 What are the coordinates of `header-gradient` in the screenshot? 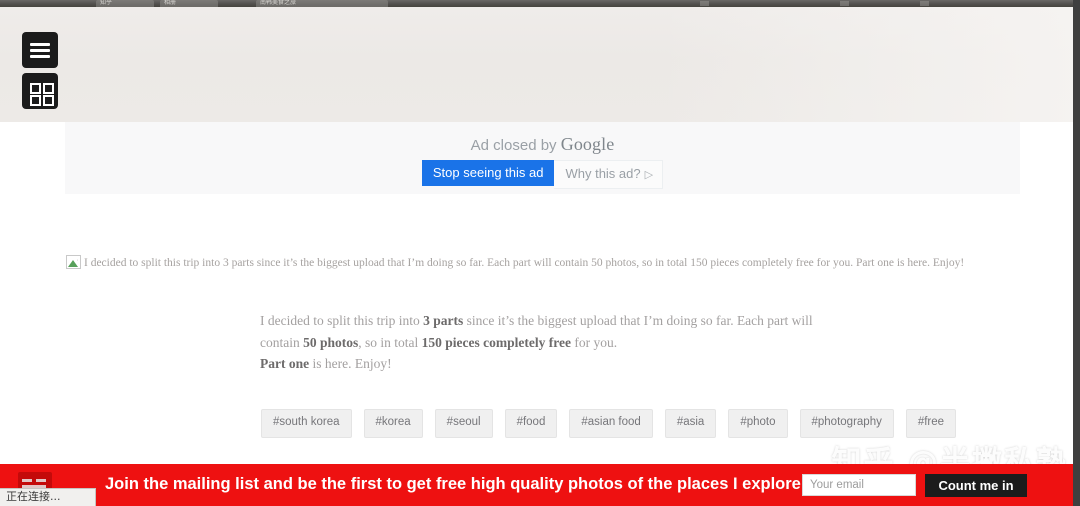 It's located at (870, 64).